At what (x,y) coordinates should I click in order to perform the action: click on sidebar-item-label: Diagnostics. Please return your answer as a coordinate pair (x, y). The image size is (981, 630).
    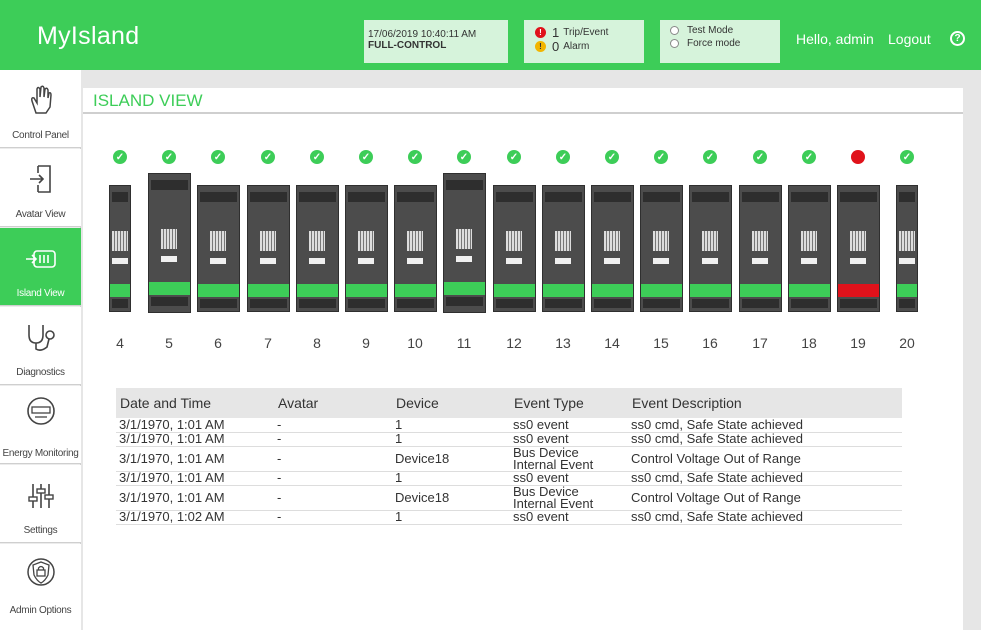
    Looking at the image, I should click on (40, 372).